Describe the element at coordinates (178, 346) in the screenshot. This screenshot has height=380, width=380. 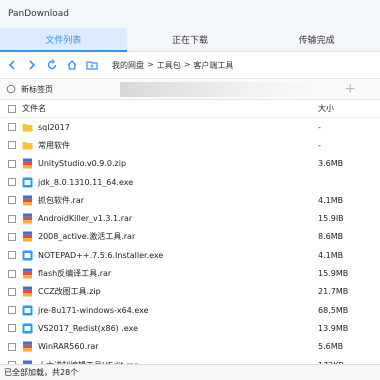
I see `file-name: WinRAR560.rar` at that location.